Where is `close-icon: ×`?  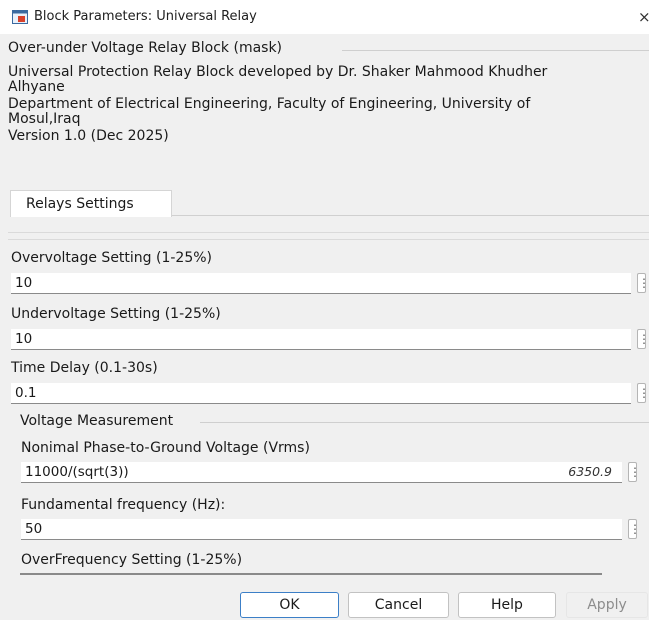
close-icon: × is located at coordinates (643, 17).